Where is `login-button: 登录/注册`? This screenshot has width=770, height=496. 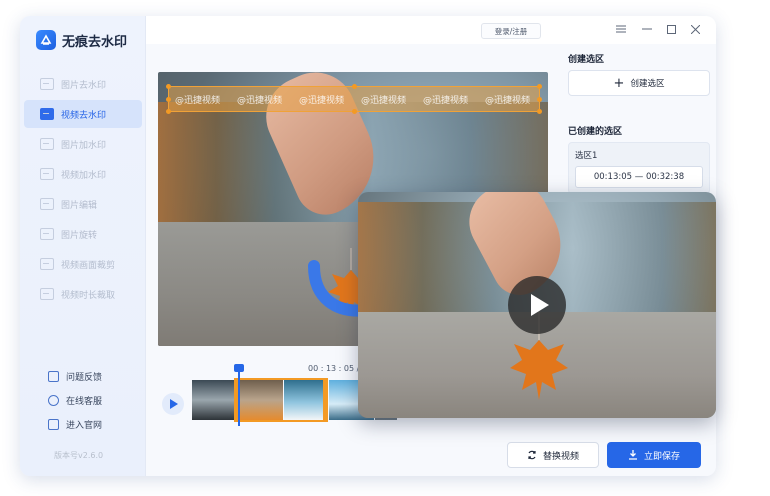
login-button: 登录/注册 is located at coordinates (511, 31).